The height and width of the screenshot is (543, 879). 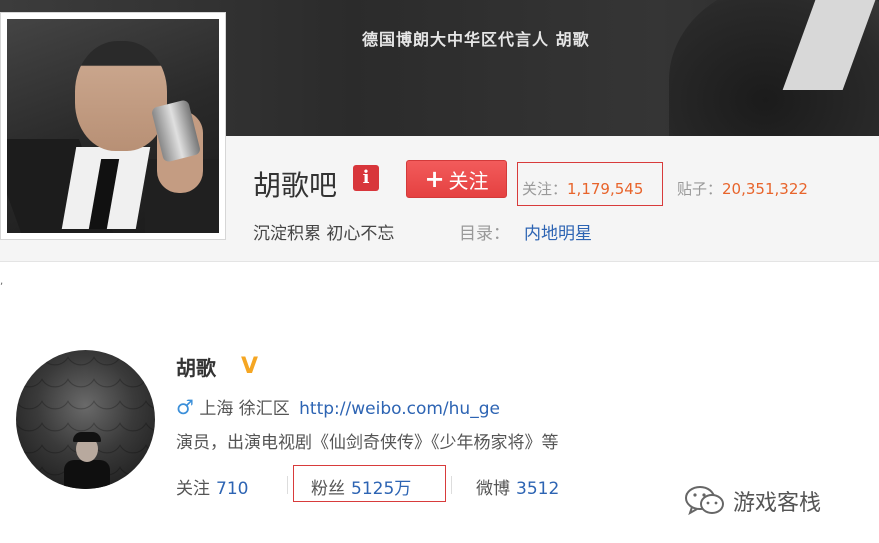 I want to click on watermark-text: 游戏客栈, so click(x=777, y=503).